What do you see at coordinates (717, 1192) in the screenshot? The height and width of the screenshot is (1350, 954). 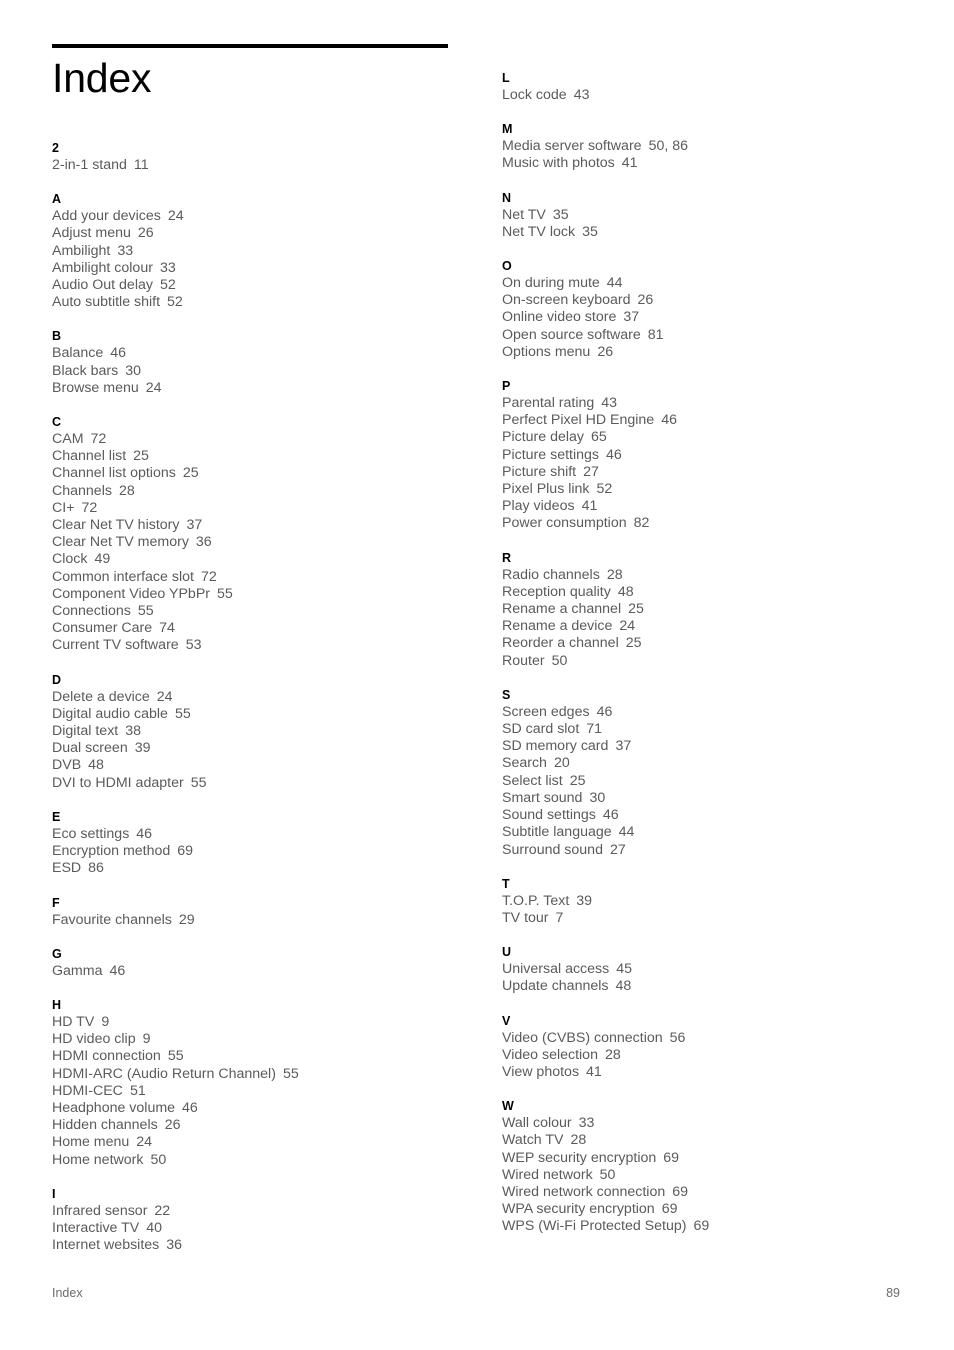 I see `index-entry: Wired network connection 69` at bounding box center [717, 1192].